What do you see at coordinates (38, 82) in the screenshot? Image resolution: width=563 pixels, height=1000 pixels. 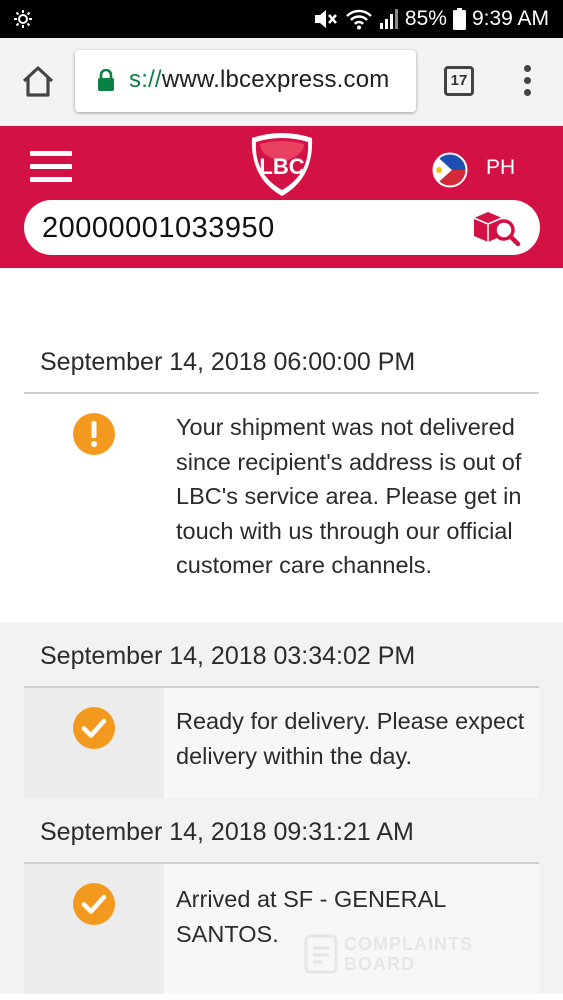 I see `home-icon` at bounding box center [38, 82].